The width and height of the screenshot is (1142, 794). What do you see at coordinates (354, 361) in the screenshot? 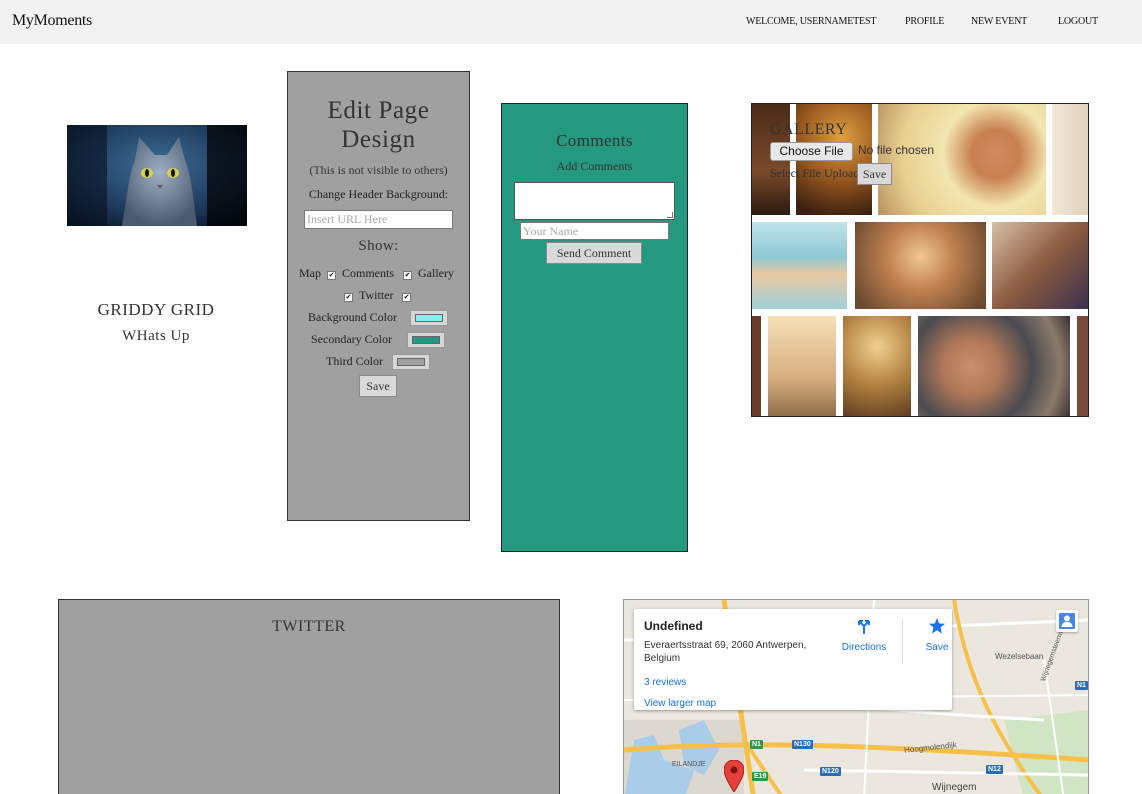
I see `third-color-label: Third Color` at bounding box center [354, 361].